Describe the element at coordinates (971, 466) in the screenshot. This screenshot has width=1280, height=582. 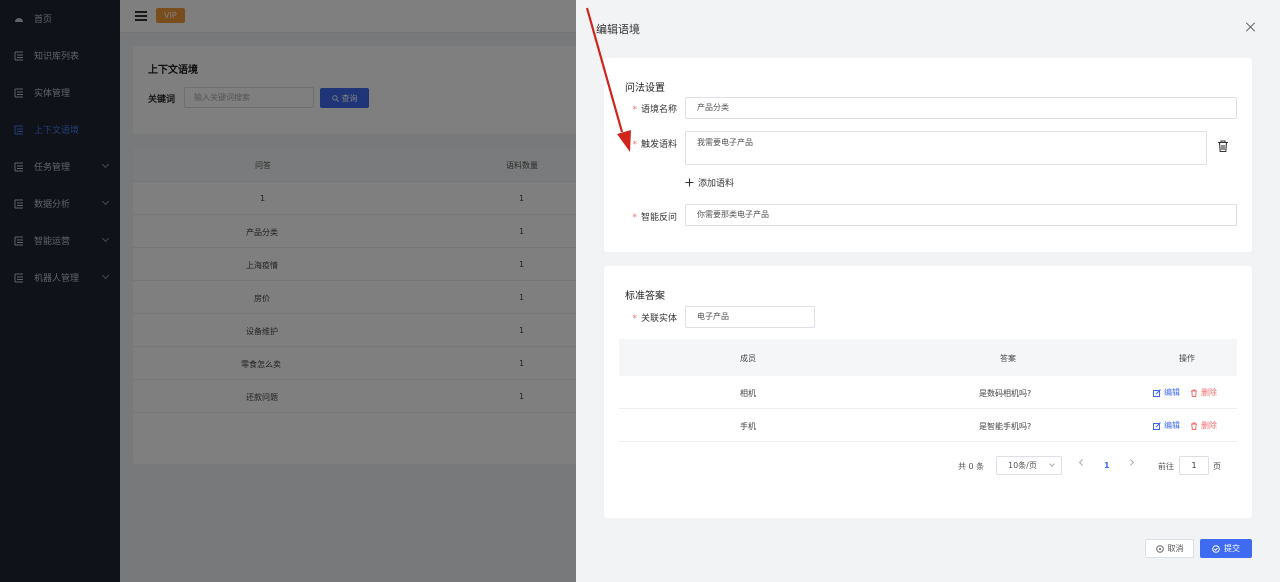
I see `pagination-total: 共 0 条` at that location.